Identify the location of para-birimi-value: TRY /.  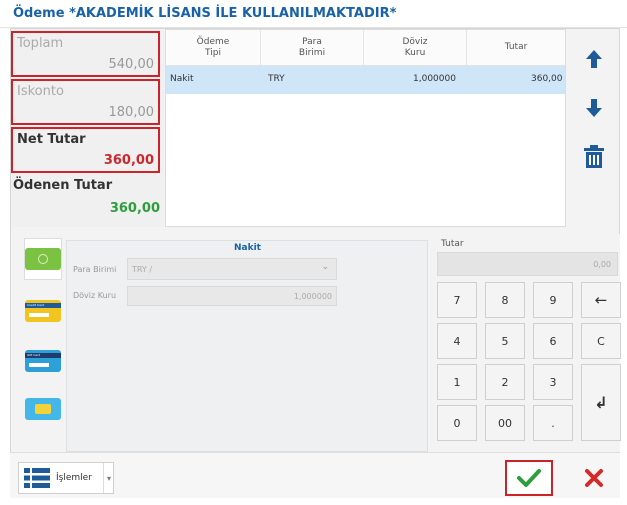
(142, 269).